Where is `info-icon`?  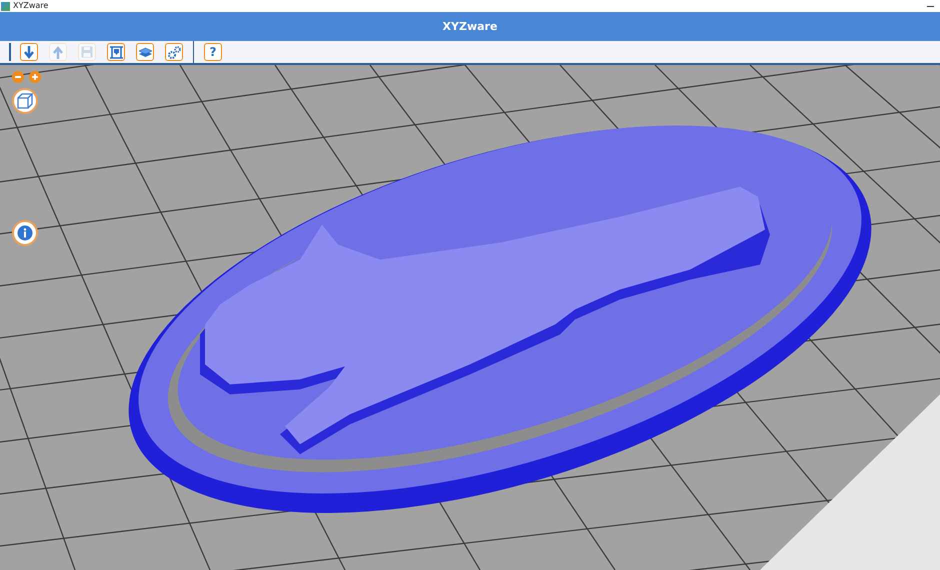
info-icon is located at coordinates (25, 233).